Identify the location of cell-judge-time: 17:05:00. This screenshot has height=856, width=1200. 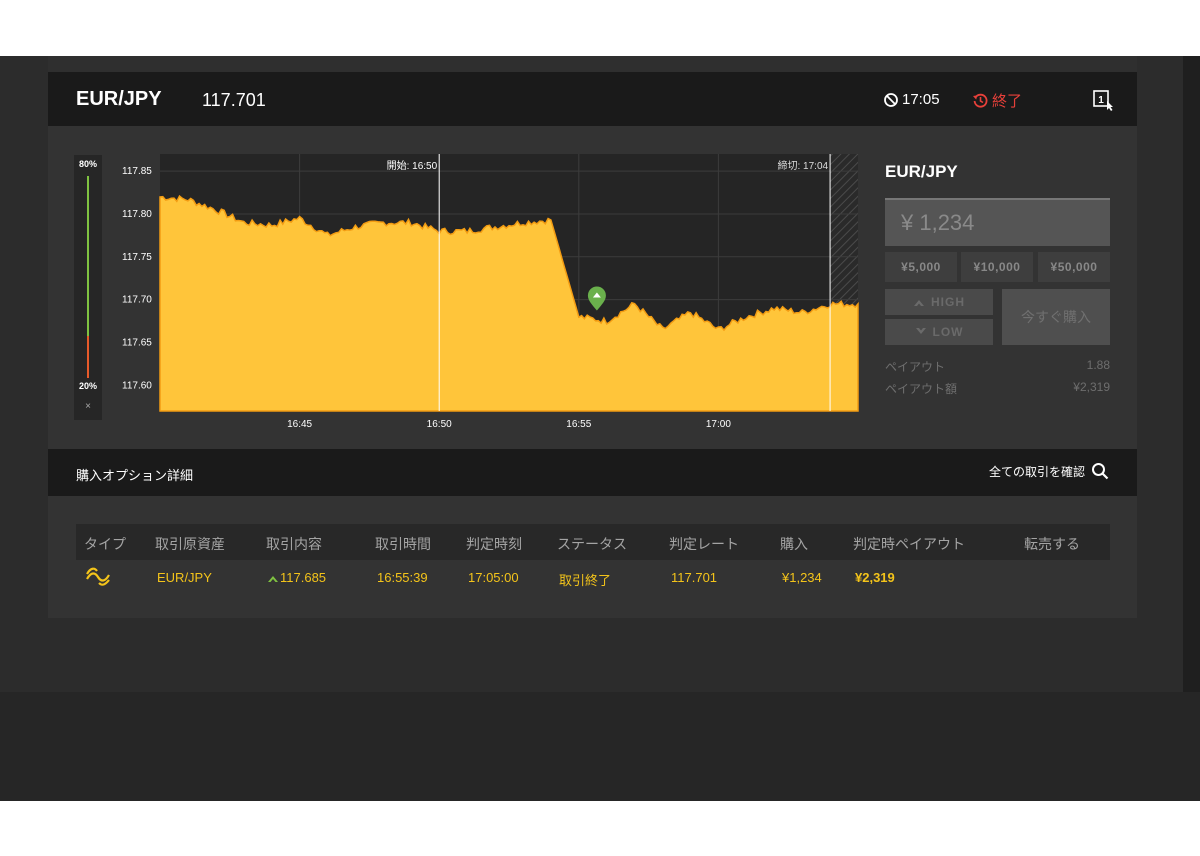
(493, 577).